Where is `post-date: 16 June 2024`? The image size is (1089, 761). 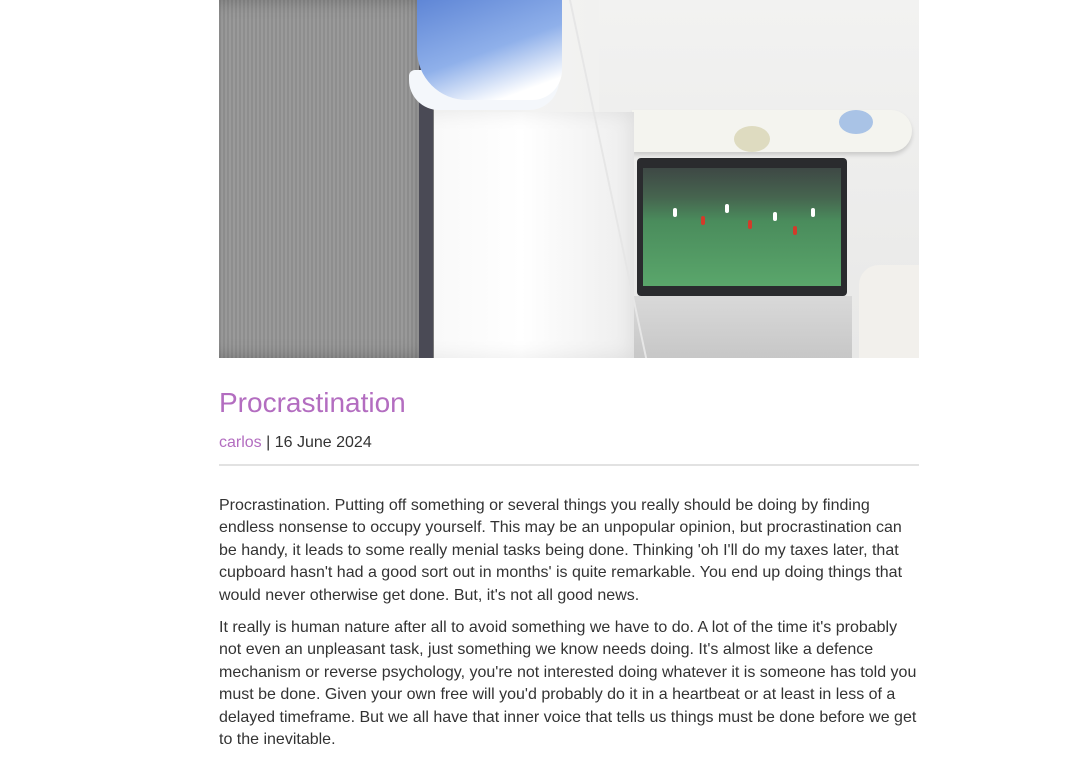
post-date: 16 June 2024 is located at coordinates (323, 442).